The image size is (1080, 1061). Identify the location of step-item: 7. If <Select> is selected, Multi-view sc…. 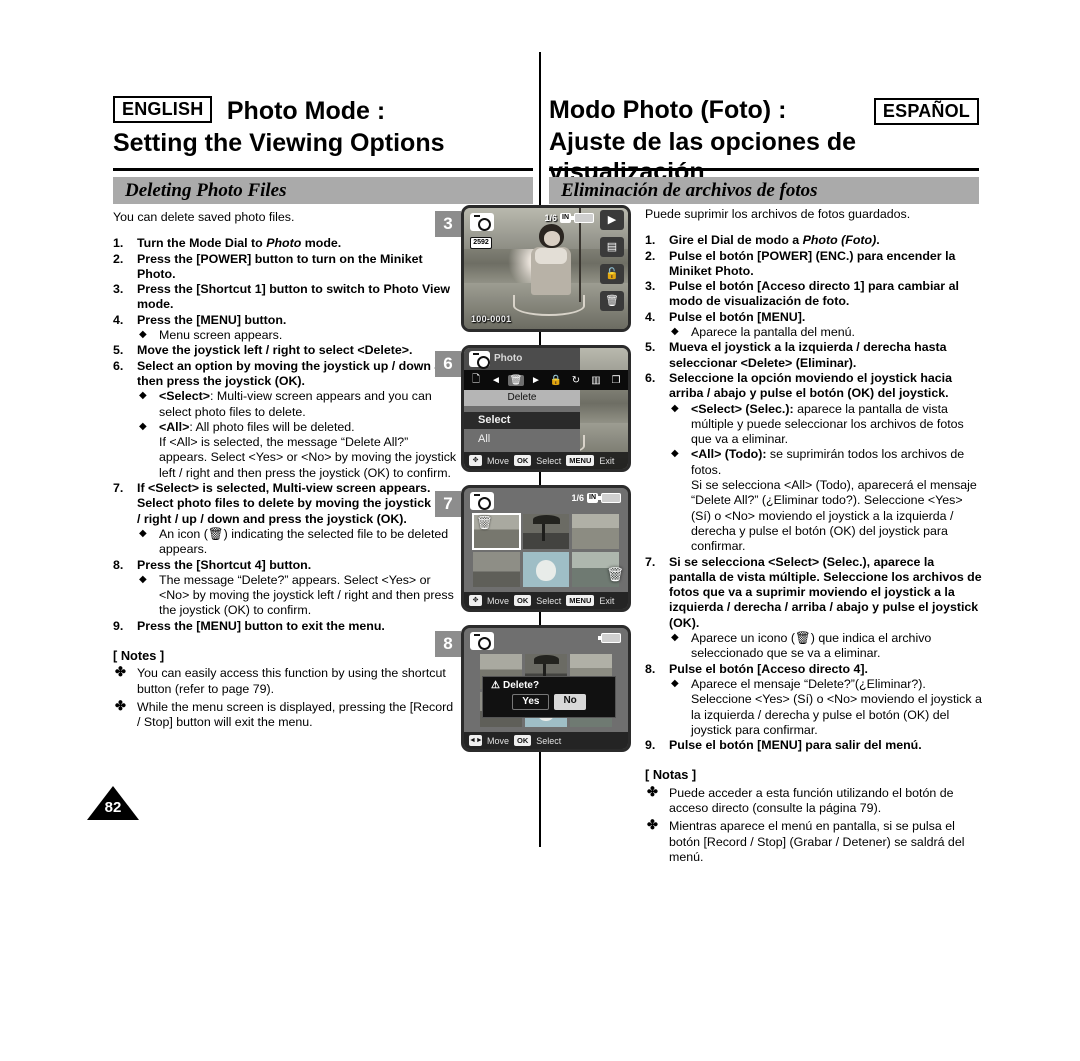
(285, 519).